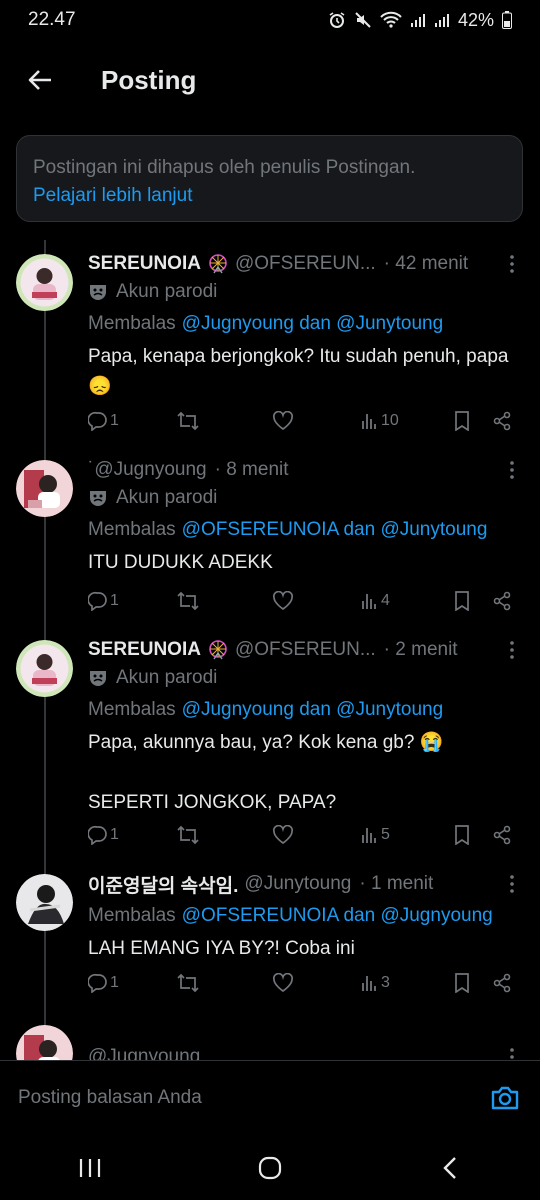  I want to click on camera-button, so click(505, 1098).